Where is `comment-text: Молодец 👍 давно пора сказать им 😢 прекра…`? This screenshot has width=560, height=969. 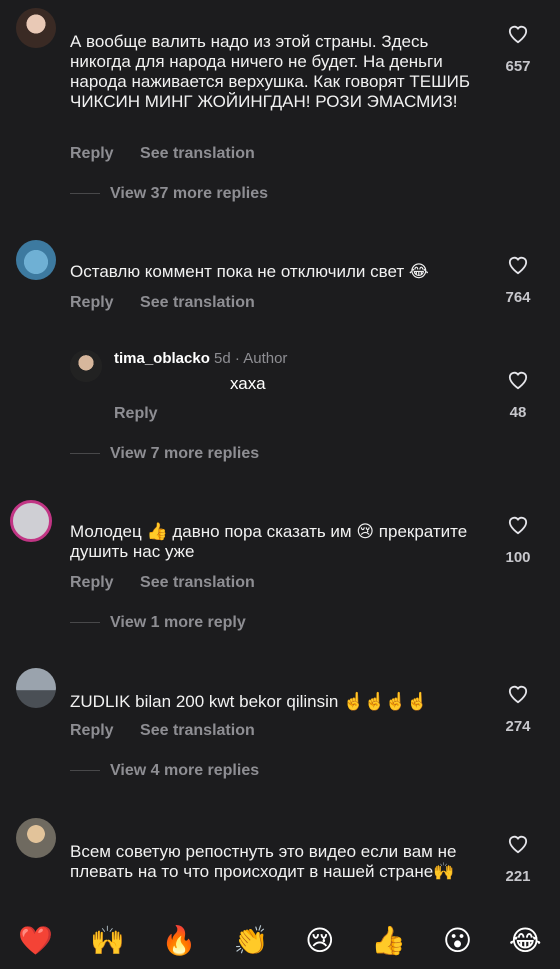
comment-text: Молодец 👍 давно пора сказать им 😢 прекра… is located at coordinates (269, 541).